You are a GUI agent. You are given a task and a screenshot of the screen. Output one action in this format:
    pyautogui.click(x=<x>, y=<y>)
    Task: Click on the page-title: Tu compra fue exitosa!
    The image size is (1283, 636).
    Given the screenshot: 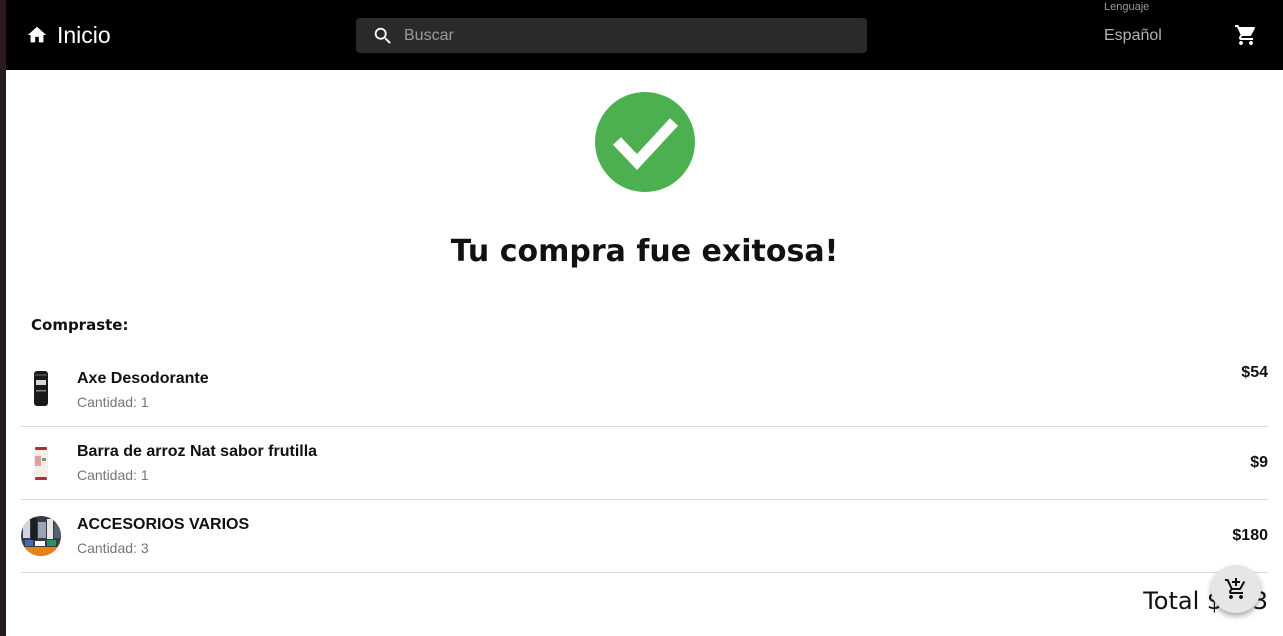 What is the action you would take?
    pyautogui.click(x=644, y=251)
    